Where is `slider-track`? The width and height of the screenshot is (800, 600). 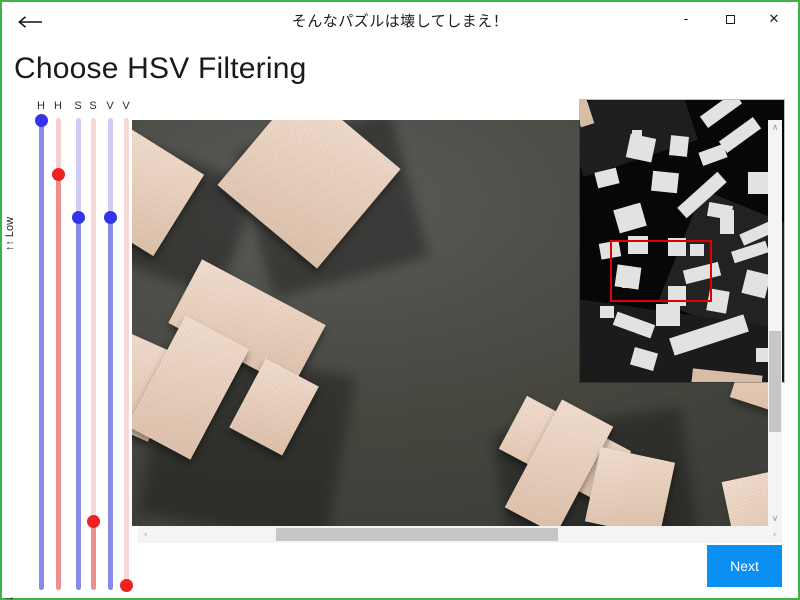
slider-track is located at coordinates (126, 354).